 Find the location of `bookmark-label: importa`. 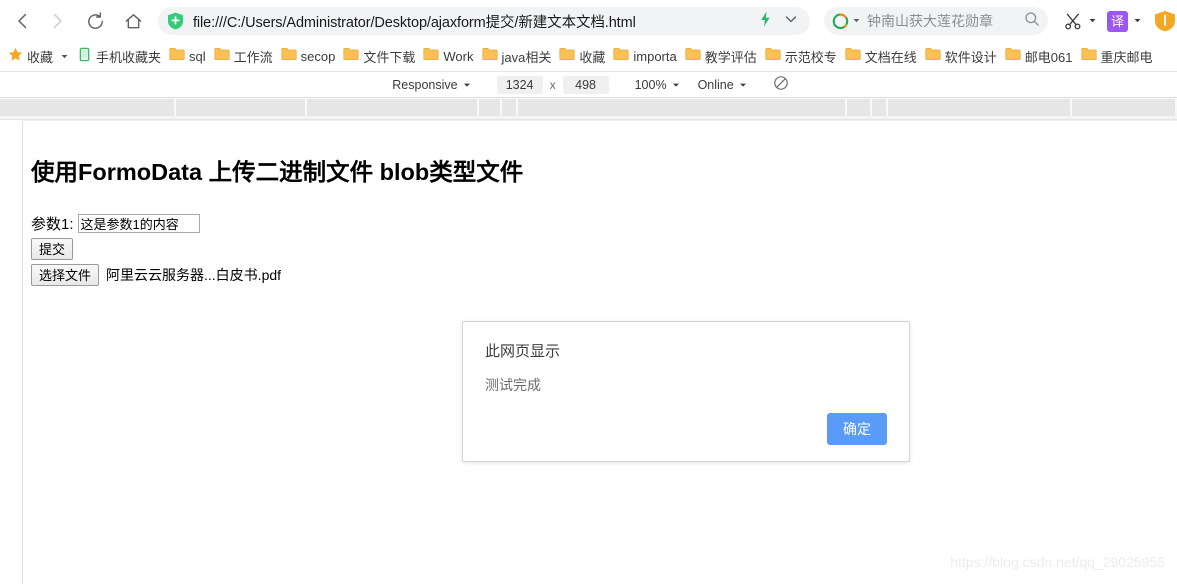

bookmark-label: importa is located at coordinates (655, 56).